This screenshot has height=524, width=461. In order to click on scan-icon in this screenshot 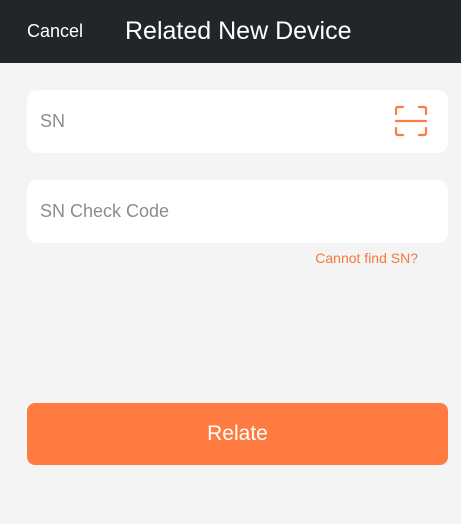, I will do `click(411, 121)`.